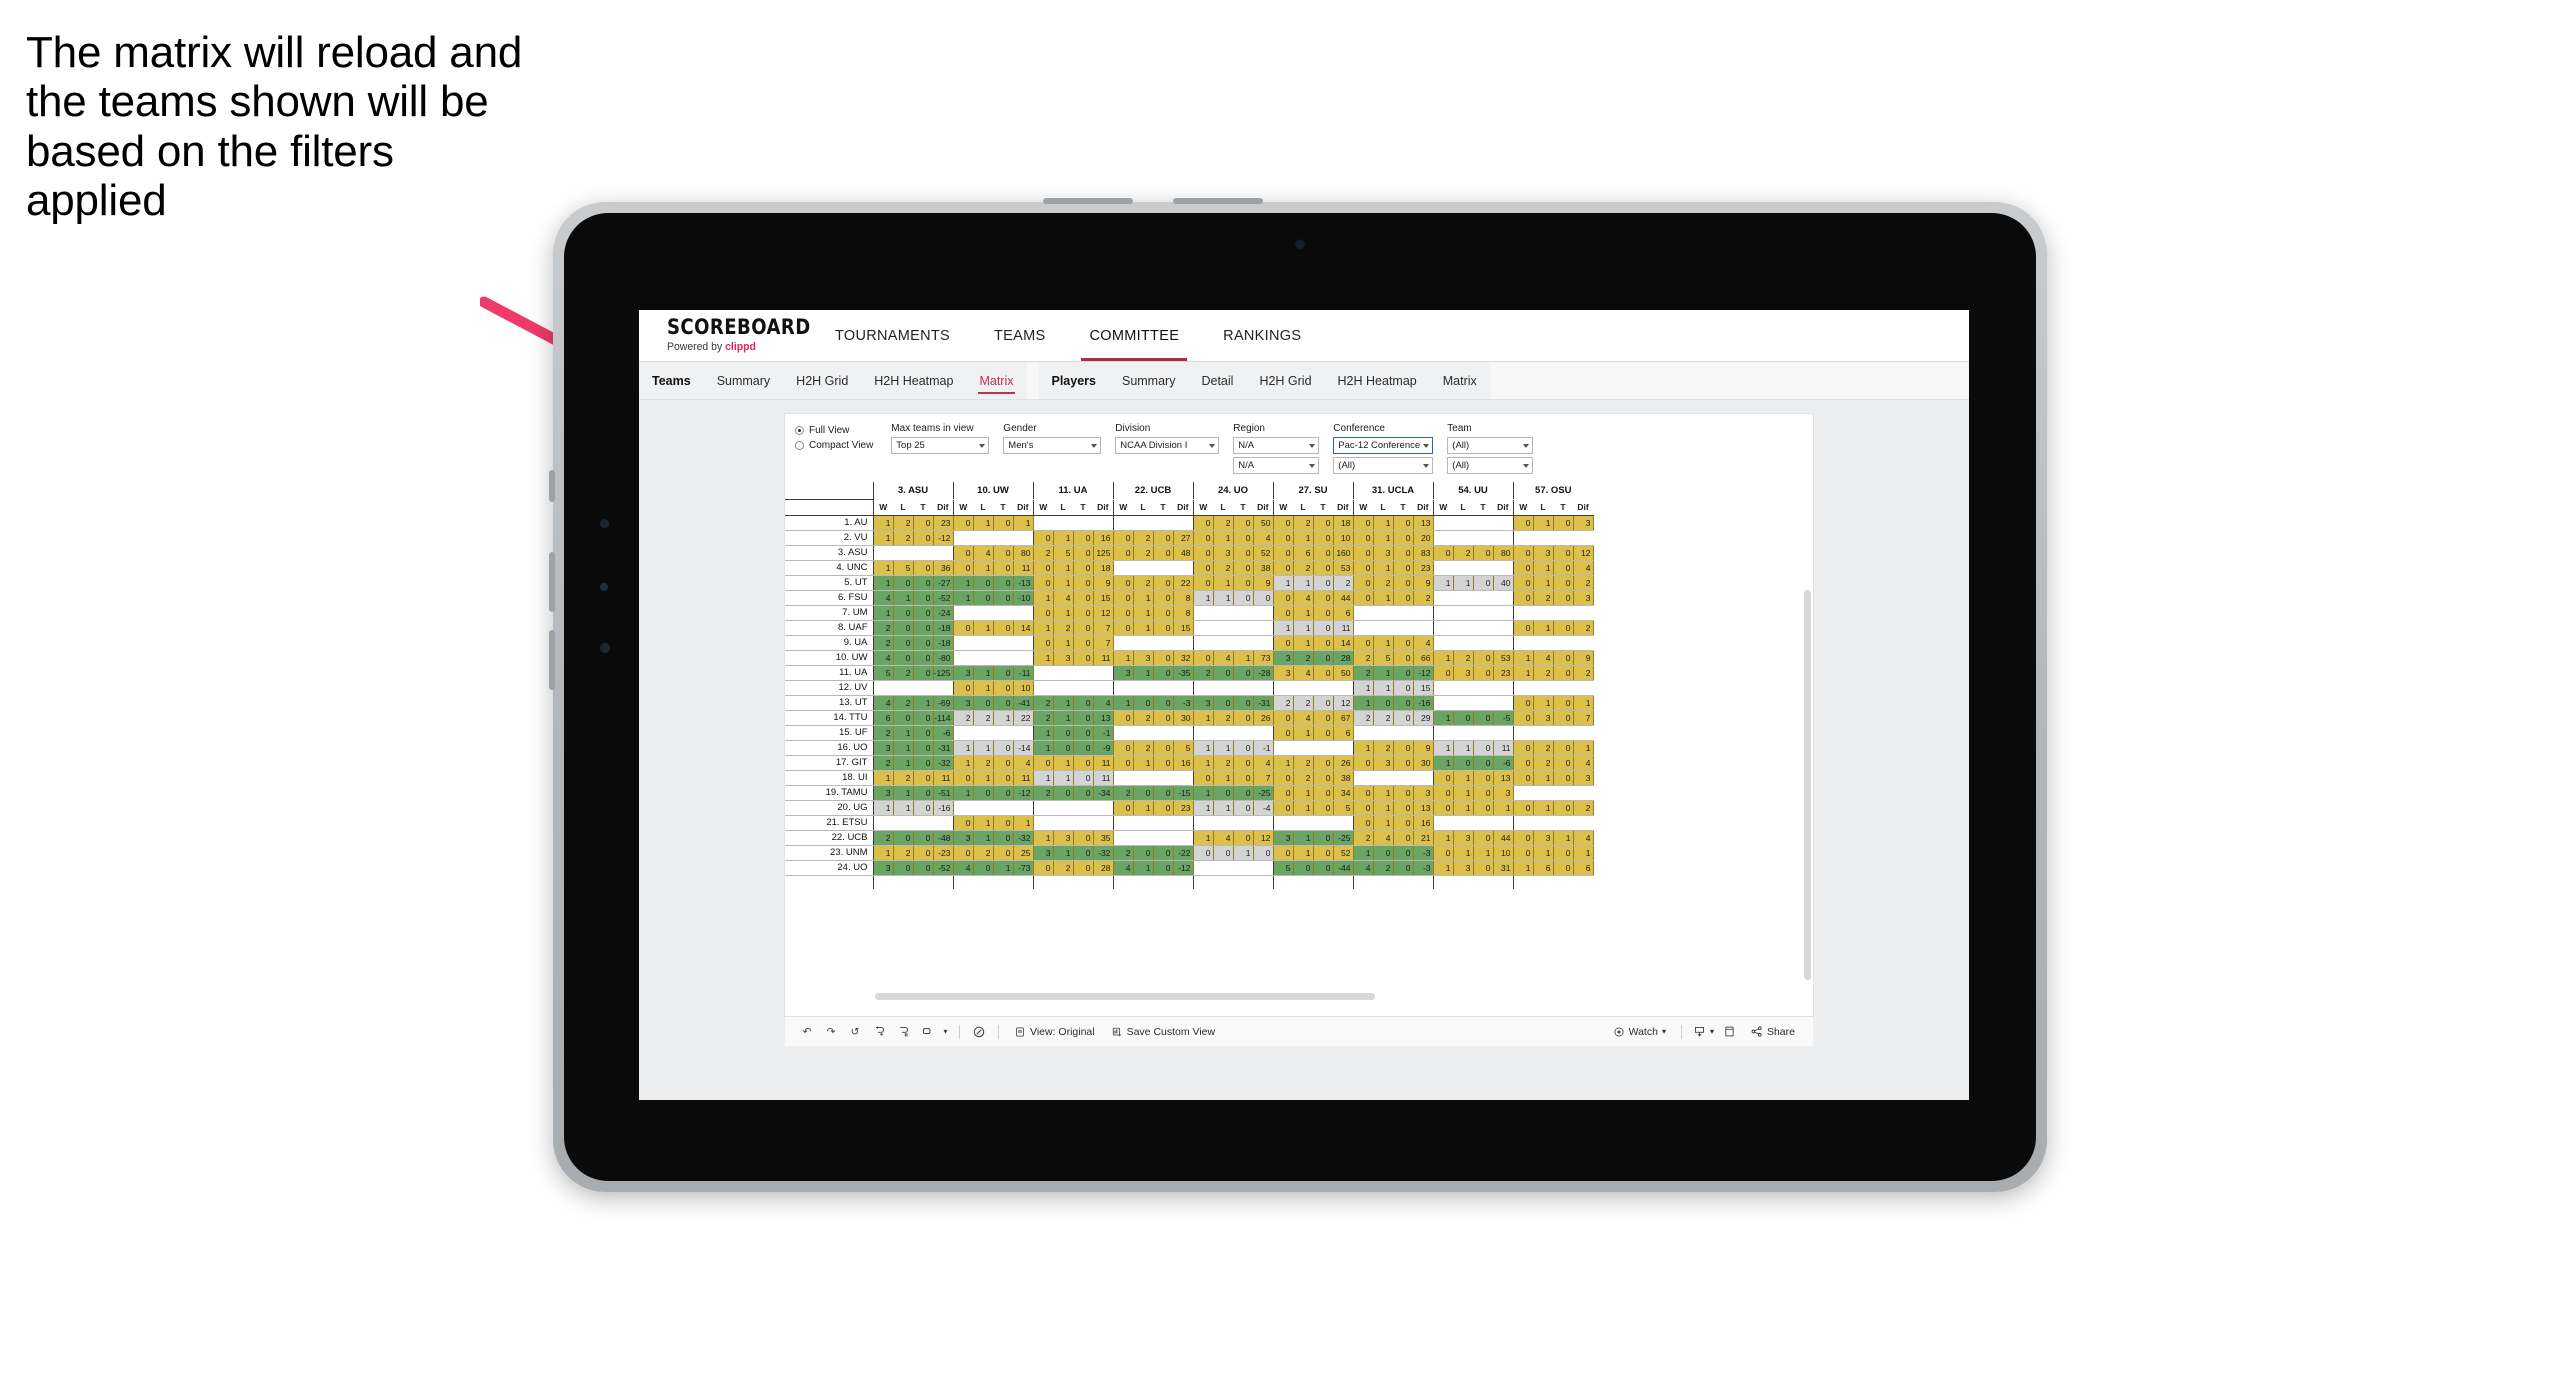 Image resolution: width=2568 pixels, height=1382 pixels. What do you see at coordinates (1503, 582) in the screenshot?
I see `matrix-cell: 40` at bounding box center [1503, 582].